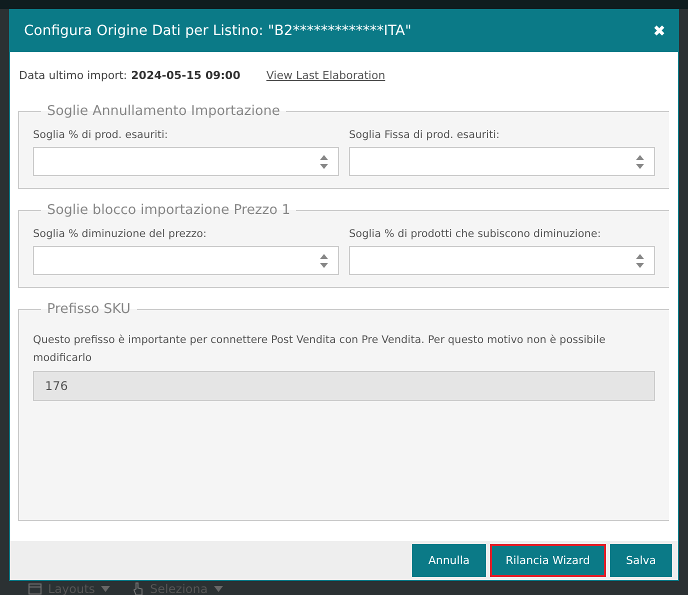  I want to click on field-label: Soglia % diminuzione del prezzo:, so click(120, 234).